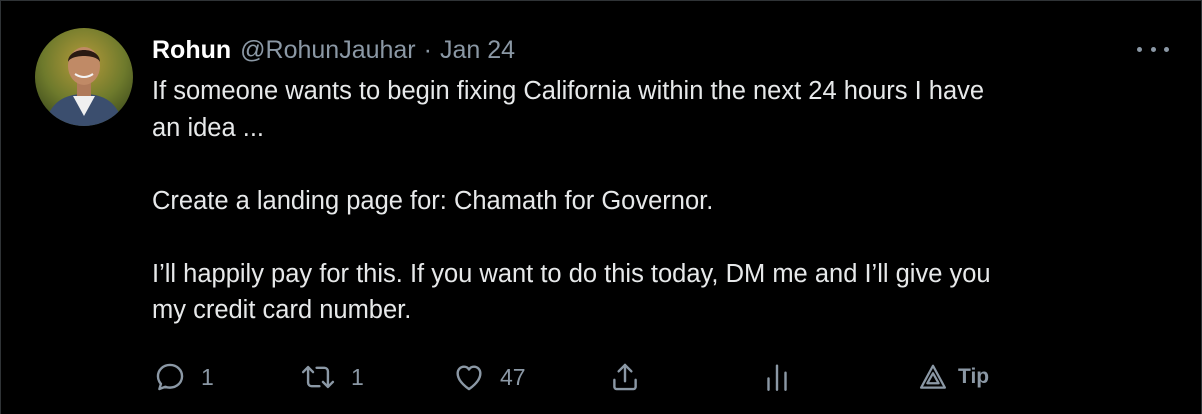 Image resolution: width=1202 pixels, height=414 pixels. What do you see at coordinates (513, 376) in the screenshot?
I see `like-count: 47` at bounding box center [513, 376].